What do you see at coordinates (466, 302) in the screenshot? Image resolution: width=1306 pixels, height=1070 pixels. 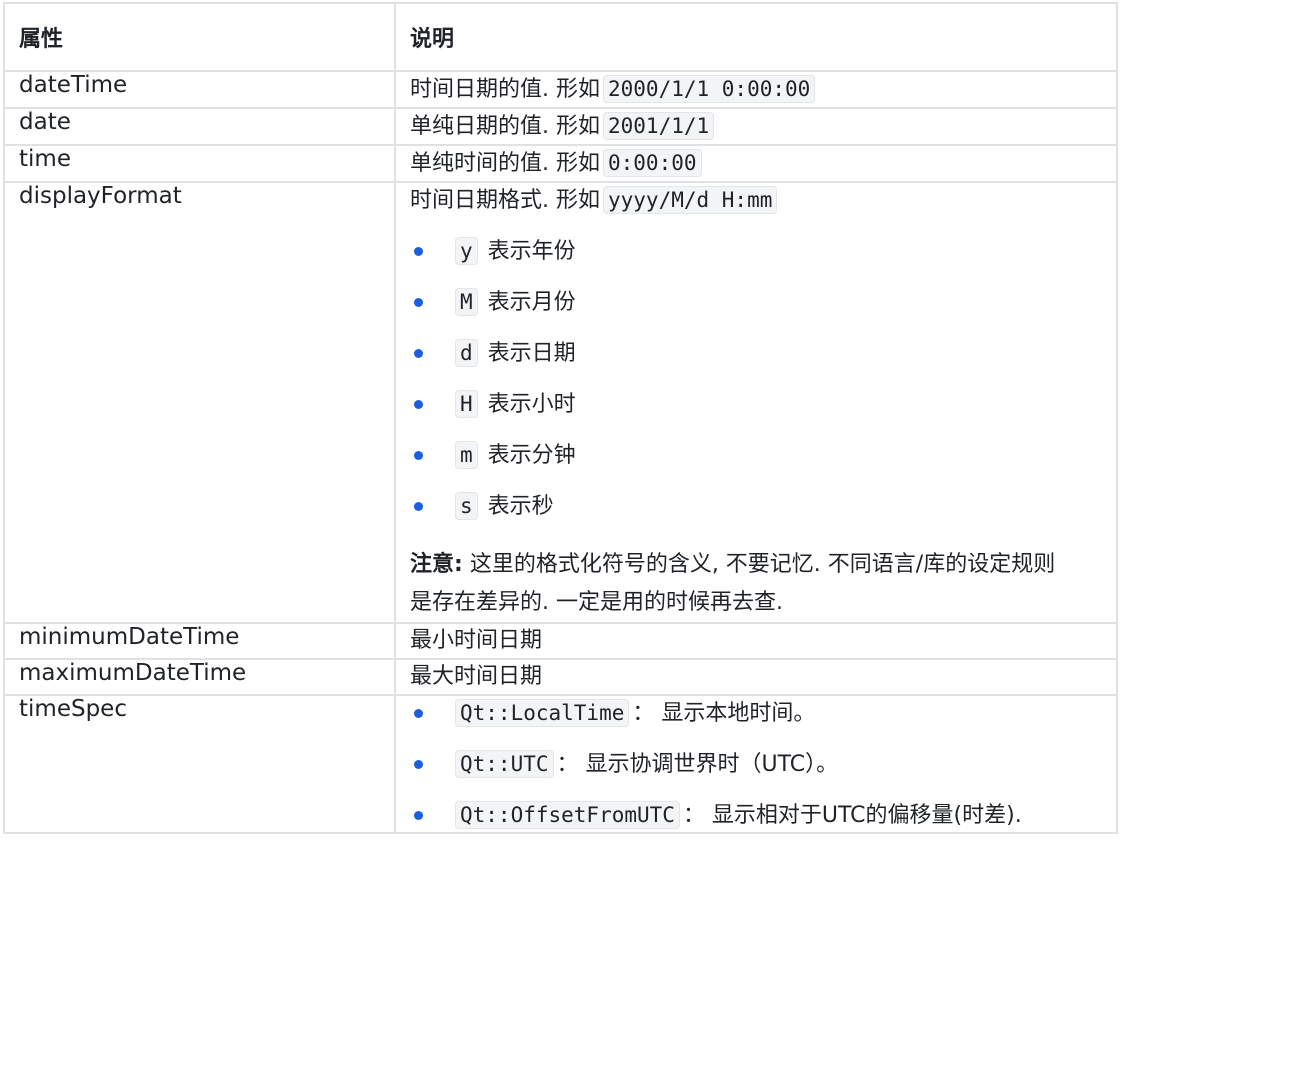 I see `format-symbol: M` at bounding box center [466, 302].